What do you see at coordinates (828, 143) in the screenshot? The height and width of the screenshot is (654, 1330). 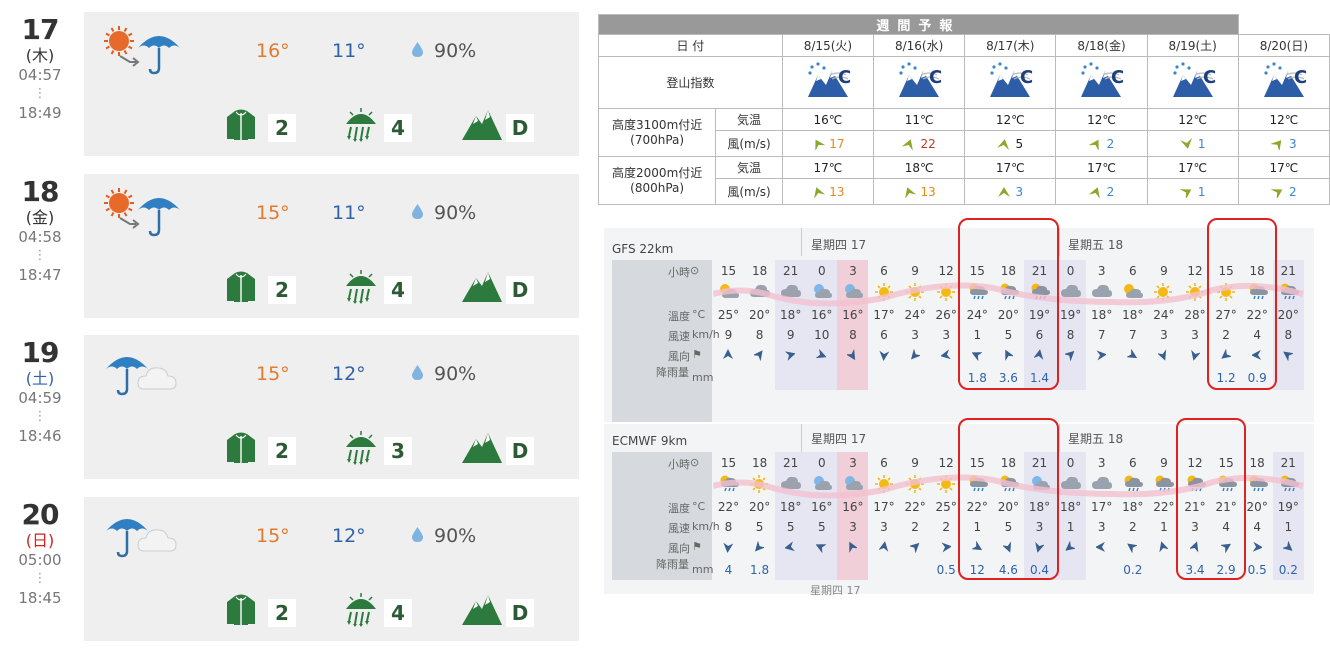 I see `alt3100-wind: 17` at bounding box center [828, 143].